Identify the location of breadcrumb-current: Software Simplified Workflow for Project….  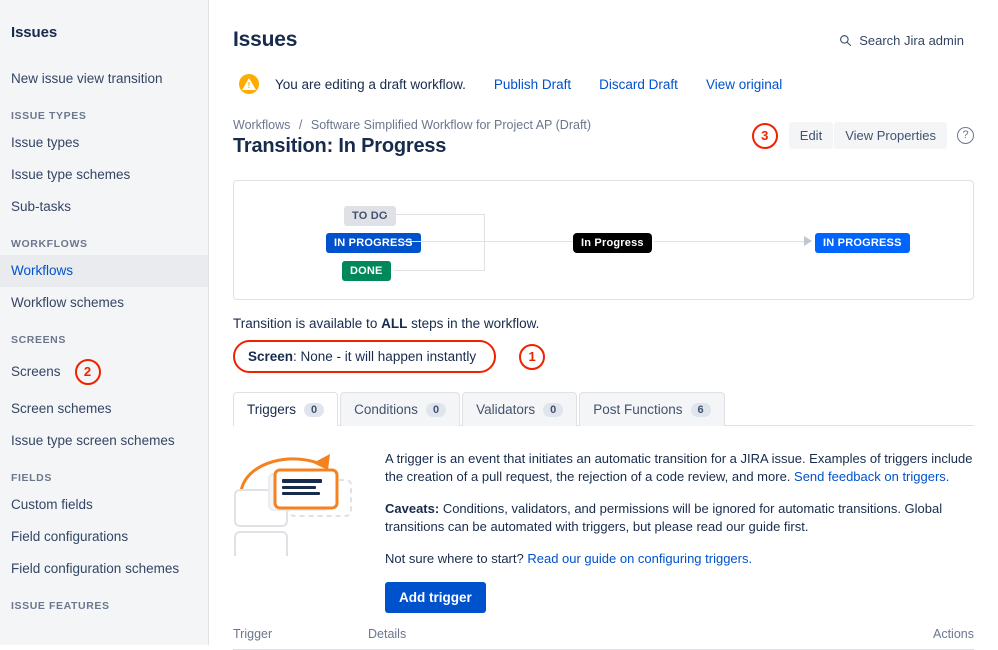
(451, 125).